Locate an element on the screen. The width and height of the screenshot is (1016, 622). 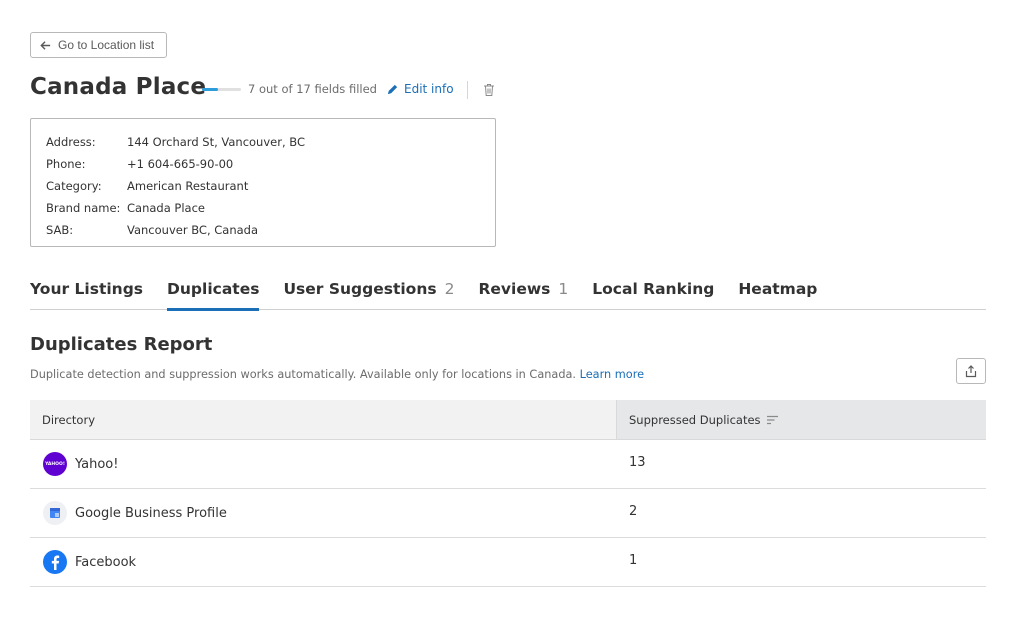
progress-bar-fill is located at coordinates (210, 89).